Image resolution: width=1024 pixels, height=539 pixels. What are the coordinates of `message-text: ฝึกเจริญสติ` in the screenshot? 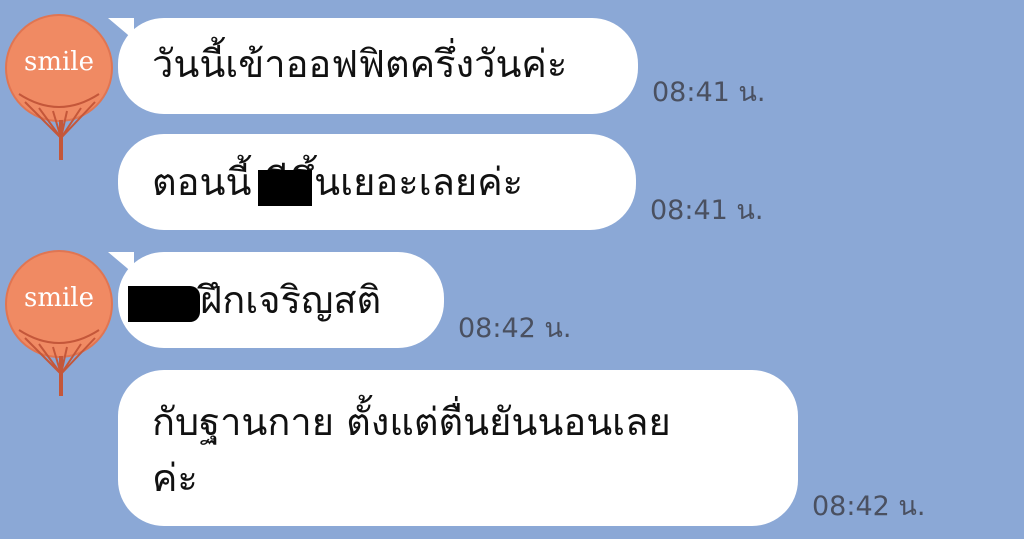 It's located at (291, 300).